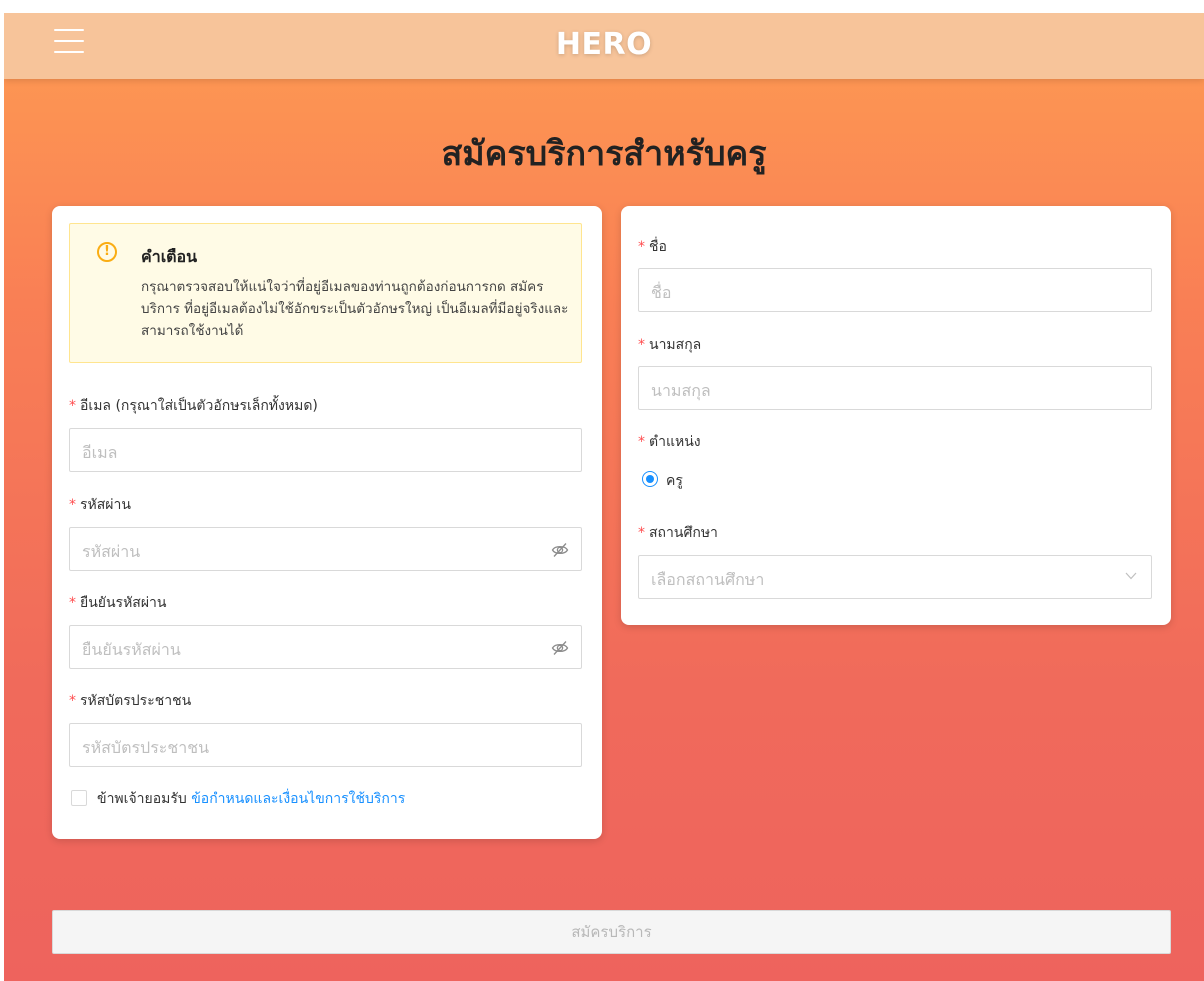 The image size is (1204, 981). I want to click on page-title: สมัครบริการสำหรับครู, so click(604, 154).